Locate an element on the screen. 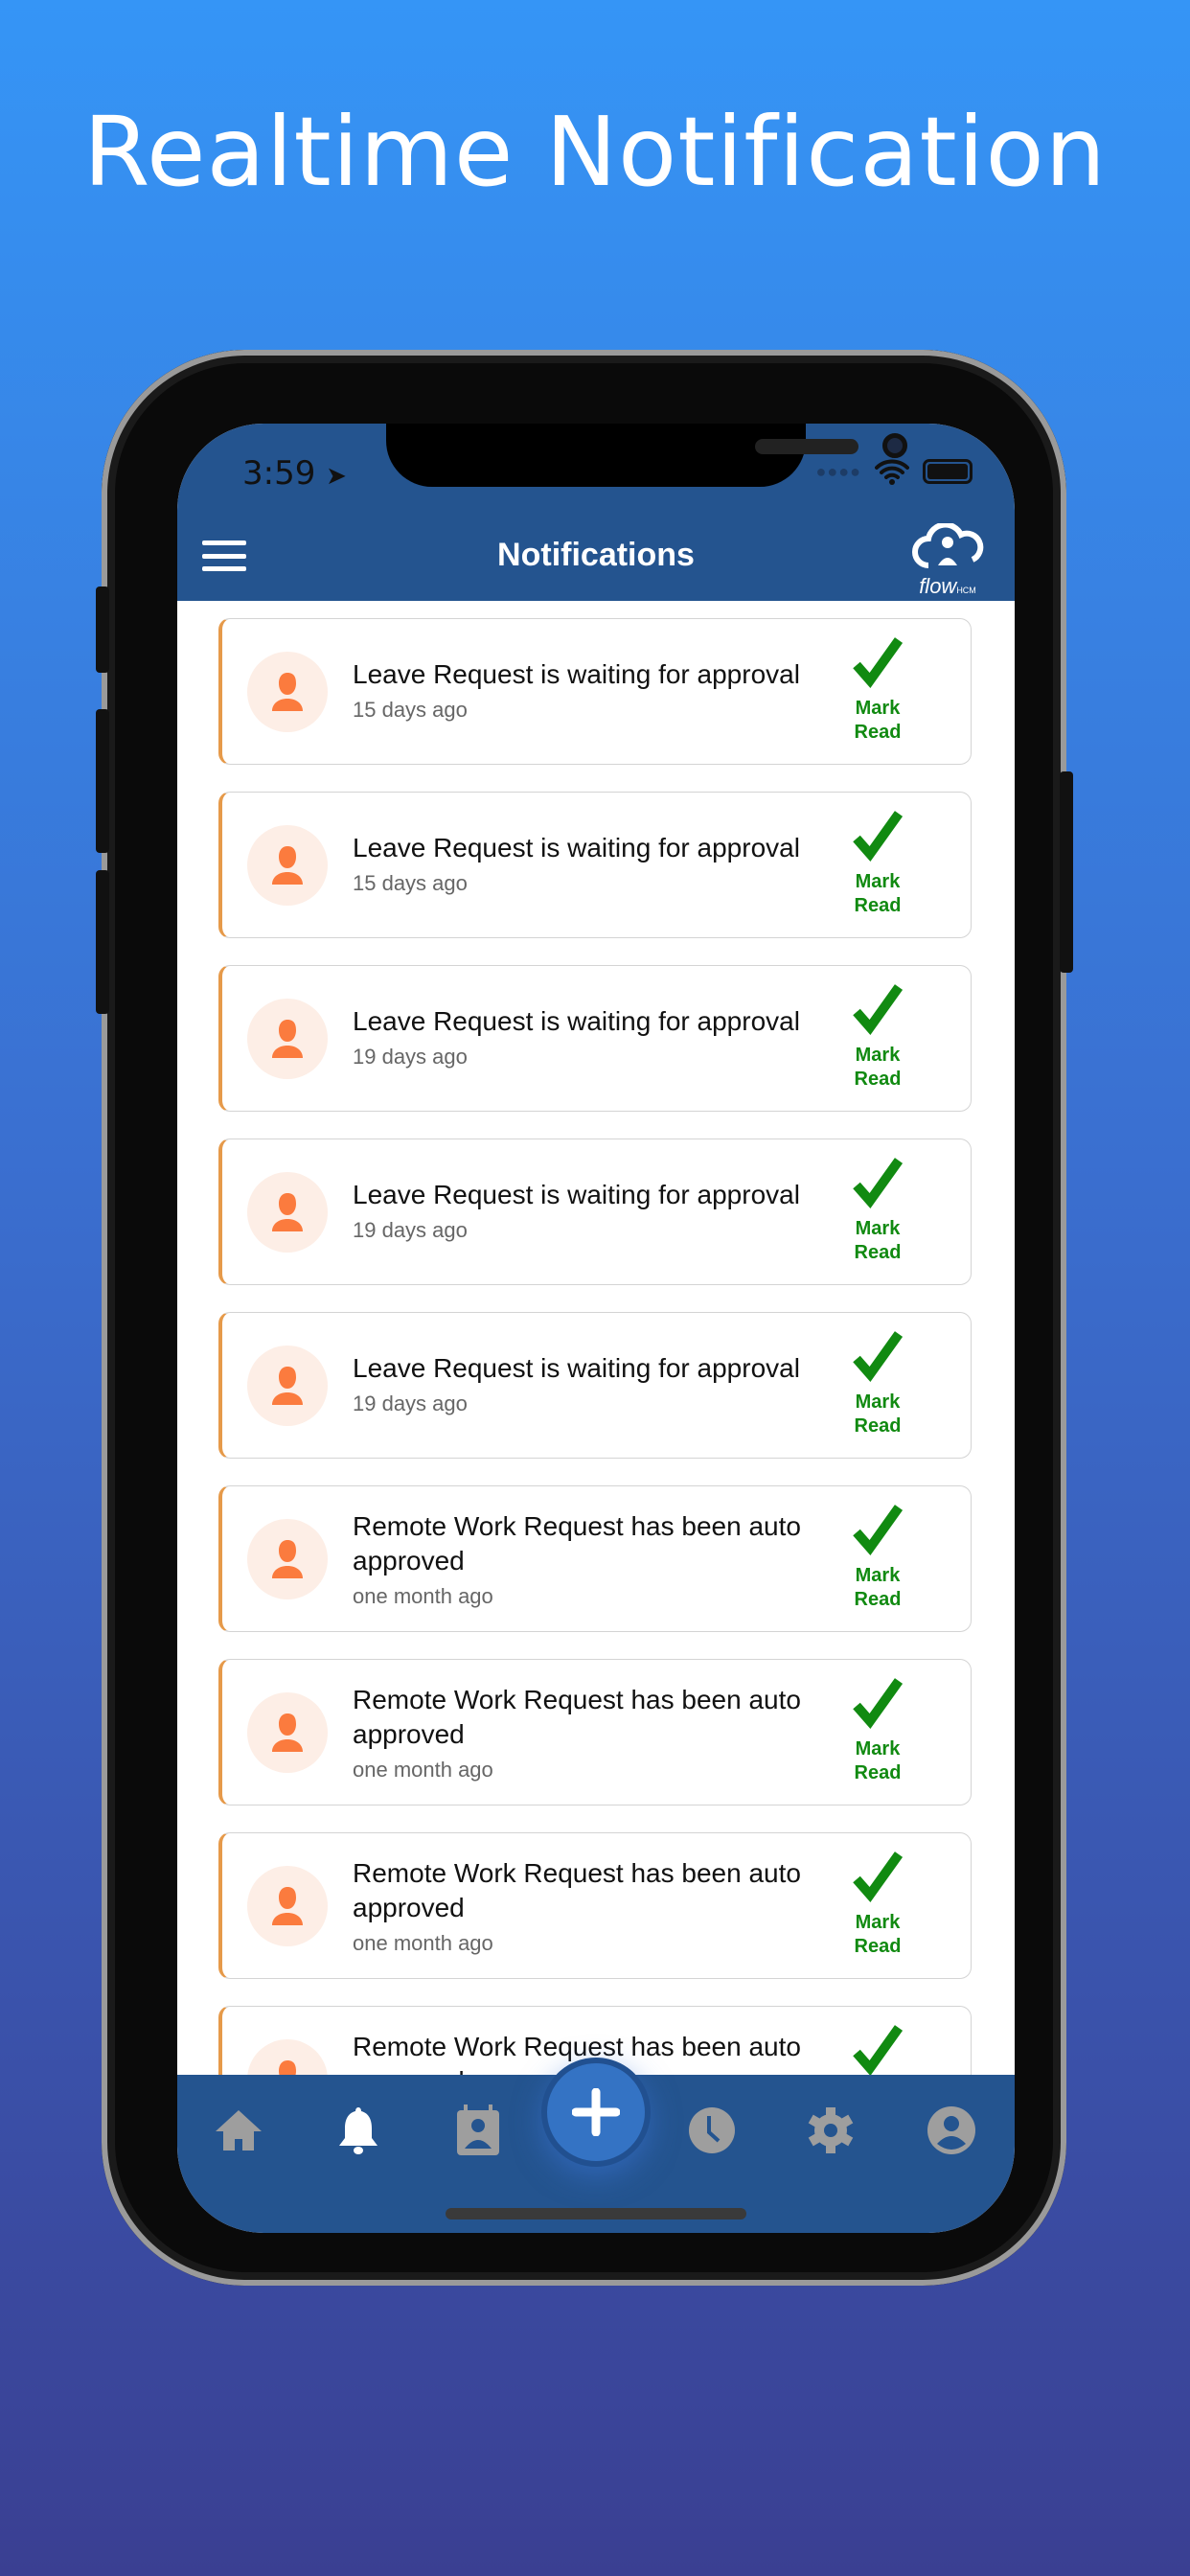 Image resolution: width=1190 pixels, height=2576 pixels. clock-icon is located at coordinates (712, 2130).